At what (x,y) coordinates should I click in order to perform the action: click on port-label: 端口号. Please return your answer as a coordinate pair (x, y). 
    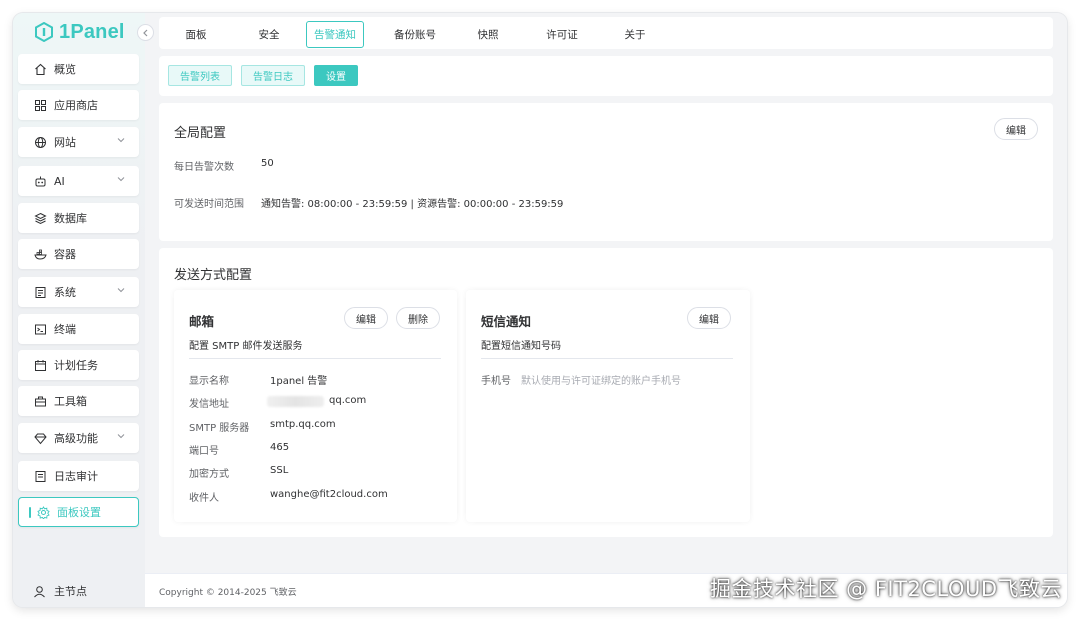
    Looking at the image, I should click on (204, 451).